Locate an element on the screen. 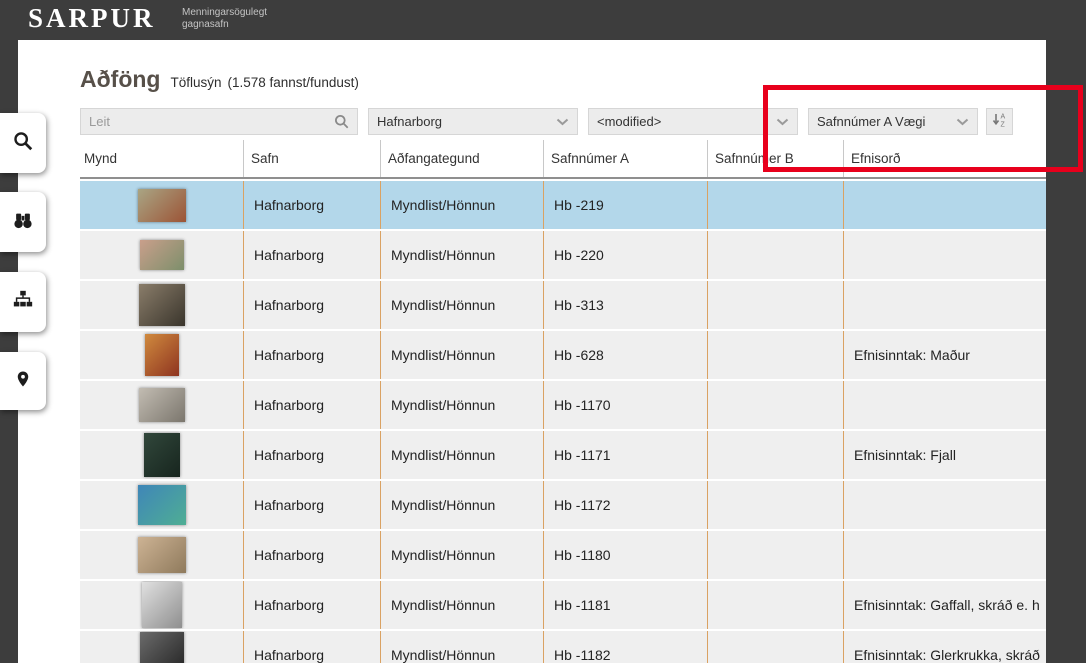 The width and height of the screenshot is (1086, 663). cell-safnnumer-a: Hb -1170 is located at coordinates (625, 405).